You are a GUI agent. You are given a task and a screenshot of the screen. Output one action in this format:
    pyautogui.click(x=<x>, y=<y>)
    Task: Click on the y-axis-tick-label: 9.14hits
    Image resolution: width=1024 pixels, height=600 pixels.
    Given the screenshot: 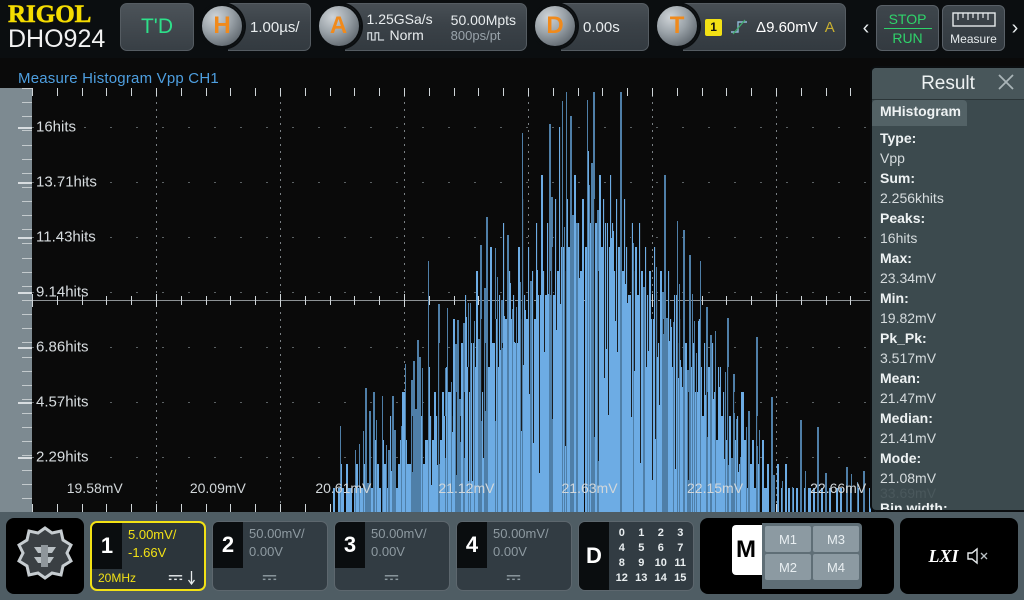 What is the action you would take?
    pyautogui.click(x=62, y=292)
    